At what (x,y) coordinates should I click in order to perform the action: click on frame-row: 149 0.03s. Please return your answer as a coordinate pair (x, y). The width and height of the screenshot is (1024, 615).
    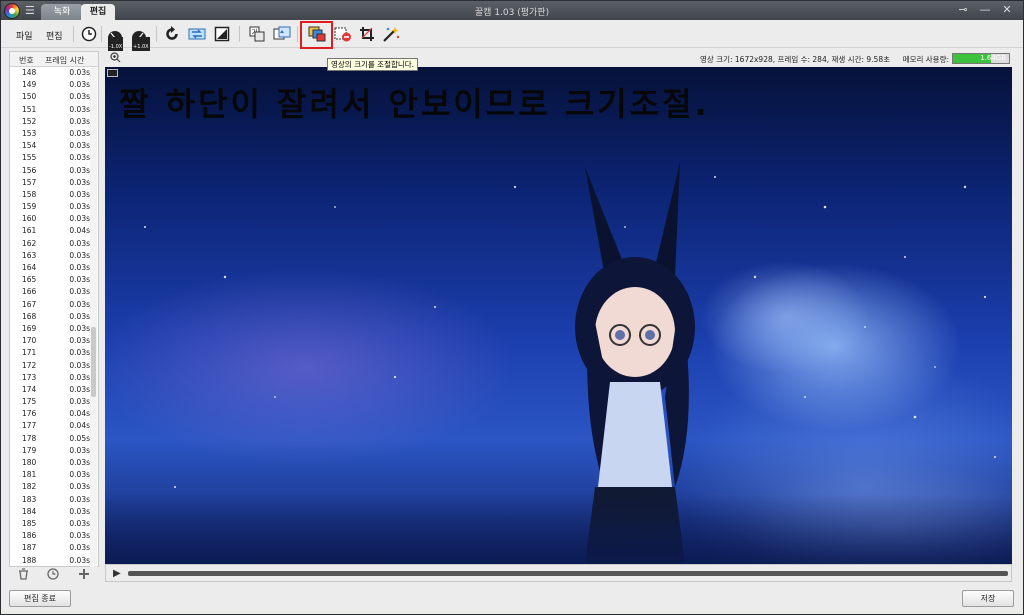
    Looking at the image, I should click on (50, 85).